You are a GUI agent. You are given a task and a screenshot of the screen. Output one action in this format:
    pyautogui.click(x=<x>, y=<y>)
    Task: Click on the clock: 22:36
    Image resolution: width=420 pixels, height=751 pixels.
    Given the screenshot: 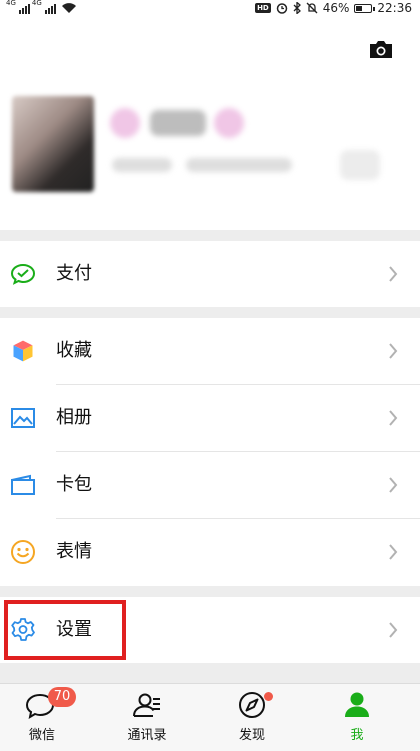 What is the action you would take?
    pyautogui.click(x=394, y=8)
    